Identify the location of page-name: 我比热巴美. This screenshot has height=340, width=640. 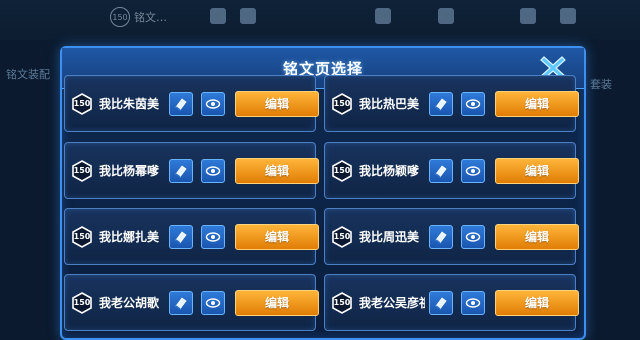
(389, 104).